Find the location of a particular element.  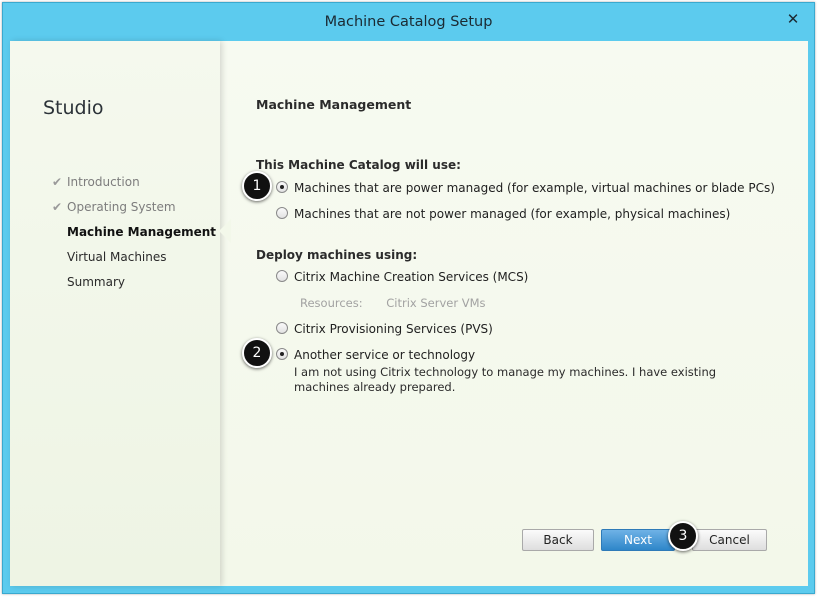

step-introduction: ✔ Introduction is located at coordinates (115, 185).